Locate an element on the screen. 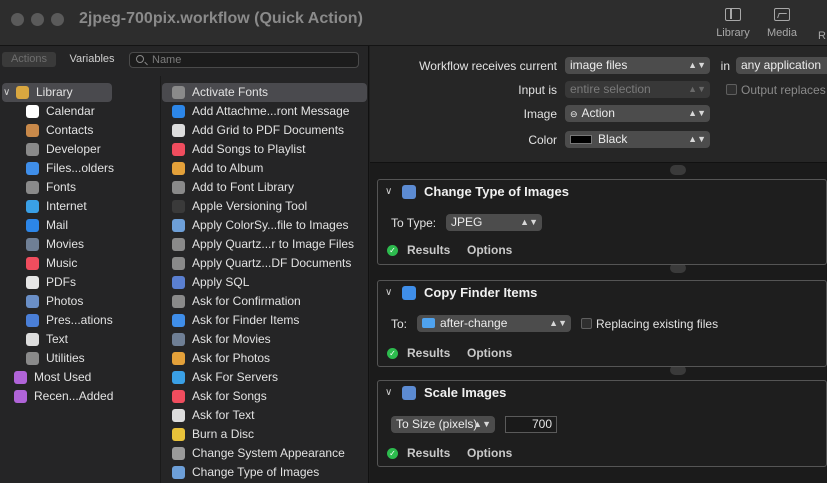 Image resolution: width=827 pixels, height=483 pixels. mail-icon is located at coordinates (32, 225).